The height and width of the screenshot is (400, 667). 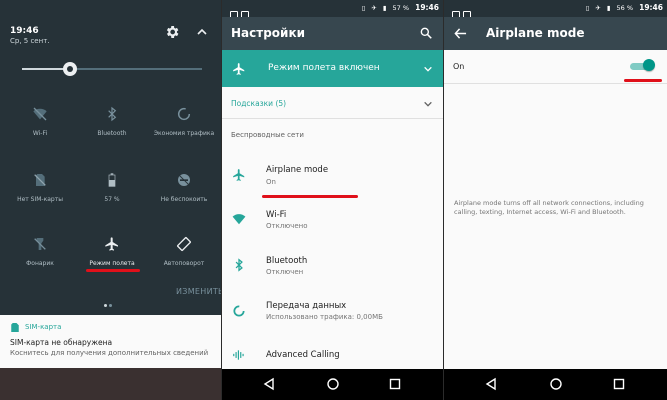 What do you see at coordinates (297, 170) in the screenshot?
I see `item-title: Airplane mode` at bounding box center [297, 170].